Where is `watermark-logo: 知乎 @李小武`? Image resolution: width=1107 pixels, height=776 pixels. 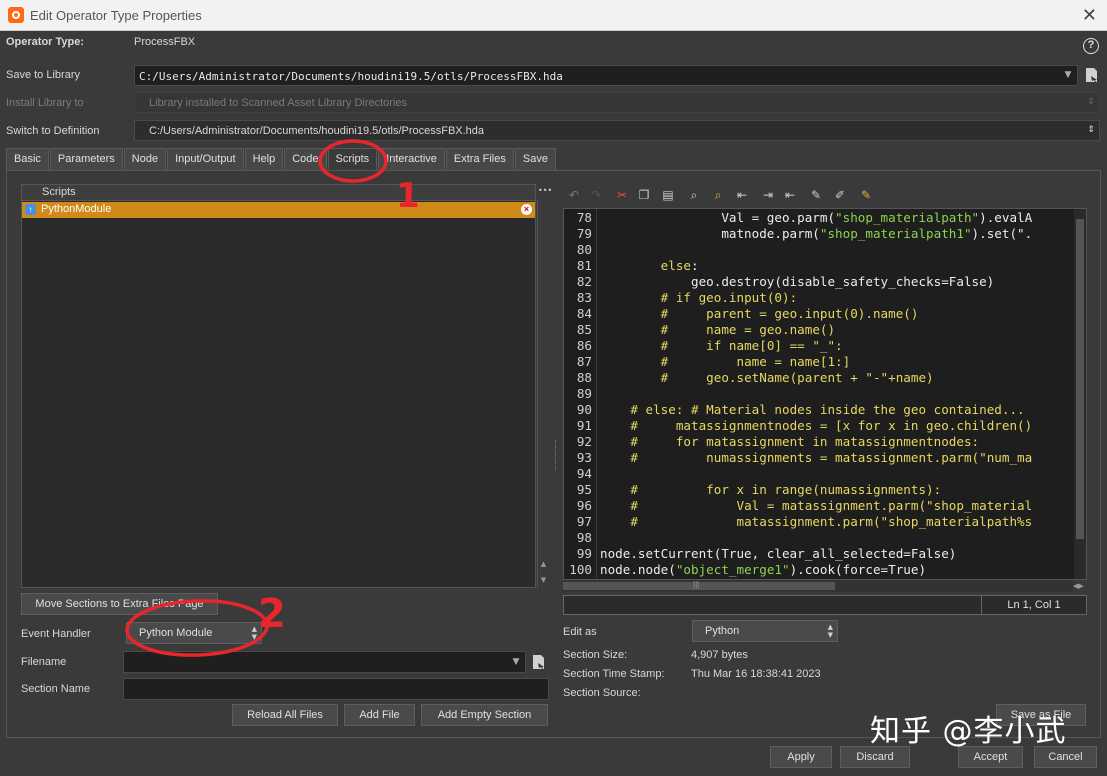 watermark-logo: 知乎 @李小武 is located at coordinates (968, 731).